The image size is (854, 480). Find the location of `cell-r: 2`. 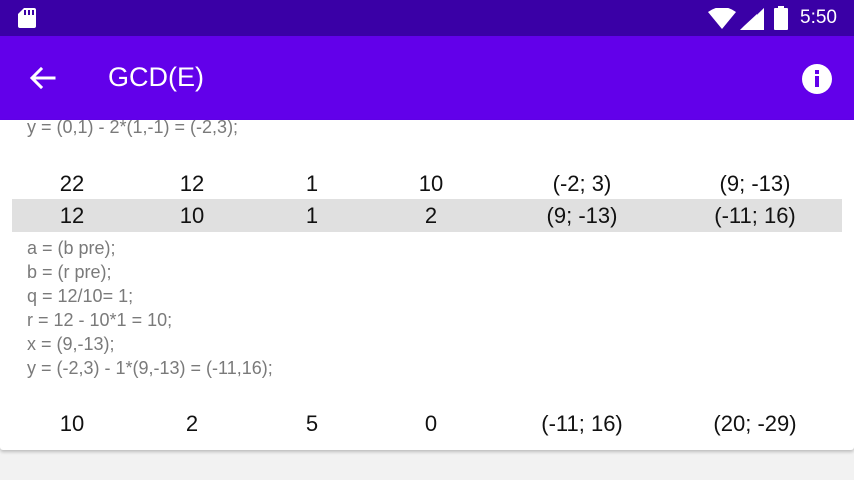

cell-r: 2 is located at coordinates (431, 215).